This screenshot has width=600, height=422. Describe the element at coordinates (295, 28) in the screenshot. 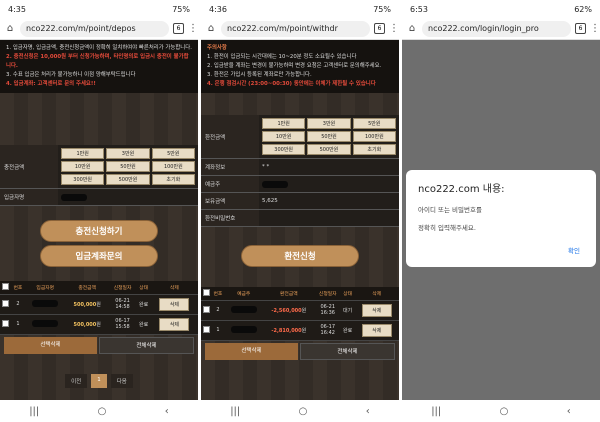

I see `url-bar: nco222.com/m/point/withdr` at that location.